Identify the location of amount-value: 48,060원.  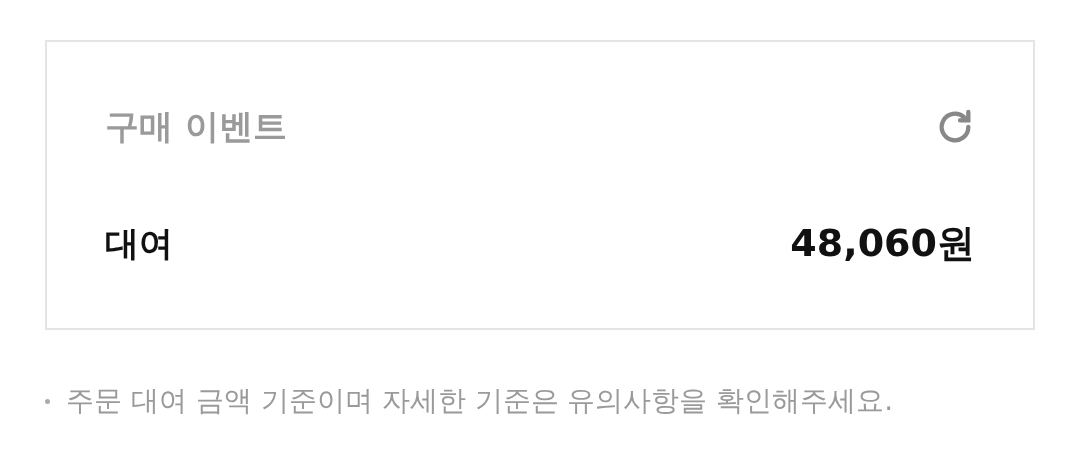
(882, 243).